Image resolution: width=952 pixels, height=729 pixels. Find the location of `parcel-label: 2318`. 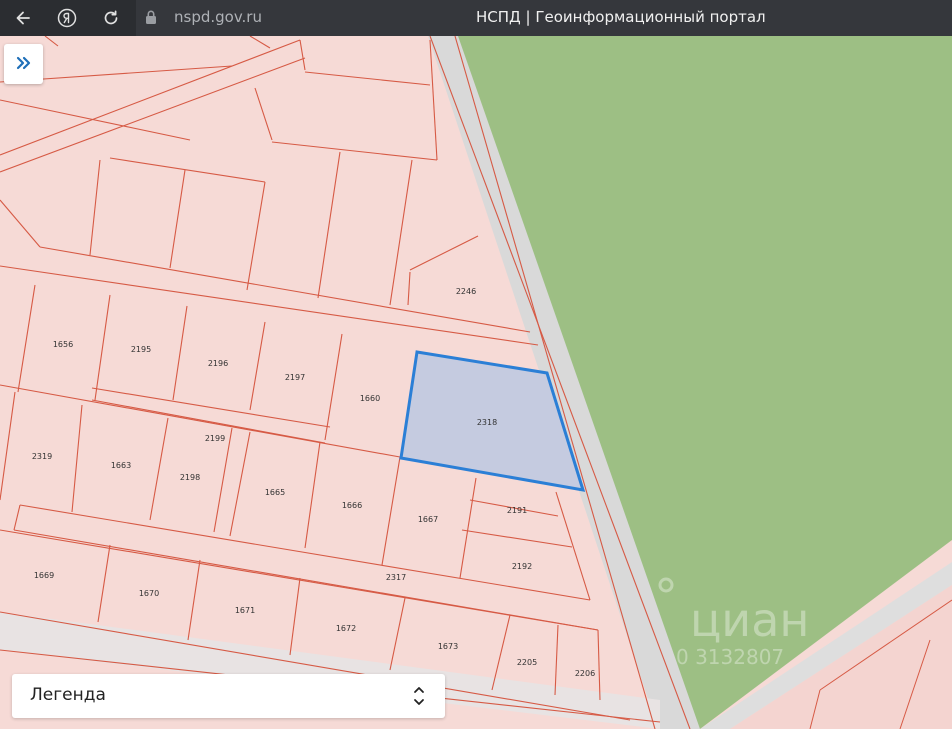

parcel-label: 2318 is located at coordinates (487, 422).